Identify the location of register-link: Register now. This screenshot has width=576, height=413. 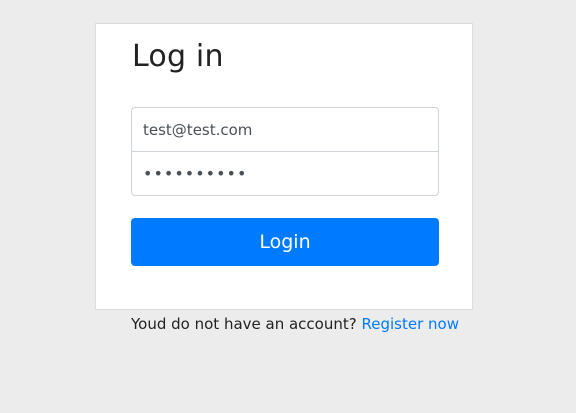
(409, 324).